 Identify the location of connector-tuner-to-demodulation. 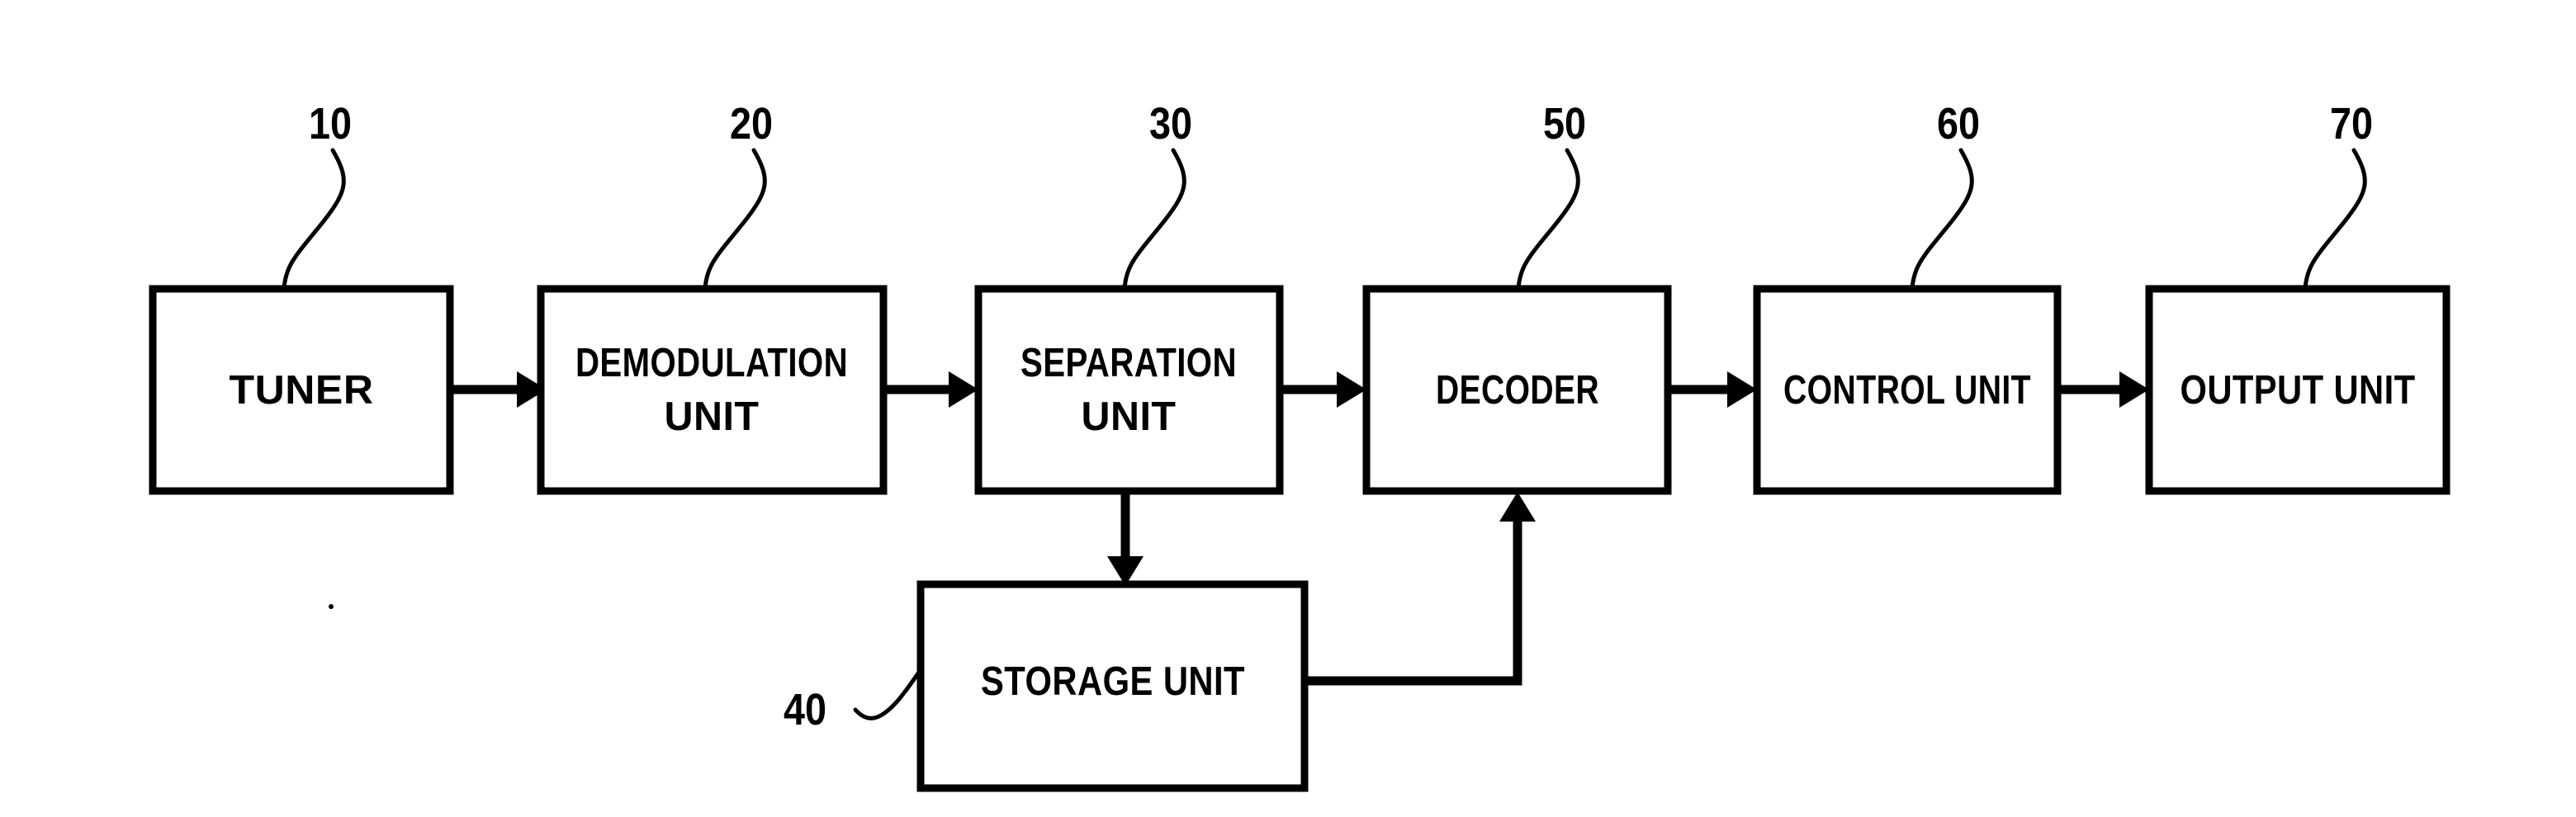
(498, 389).